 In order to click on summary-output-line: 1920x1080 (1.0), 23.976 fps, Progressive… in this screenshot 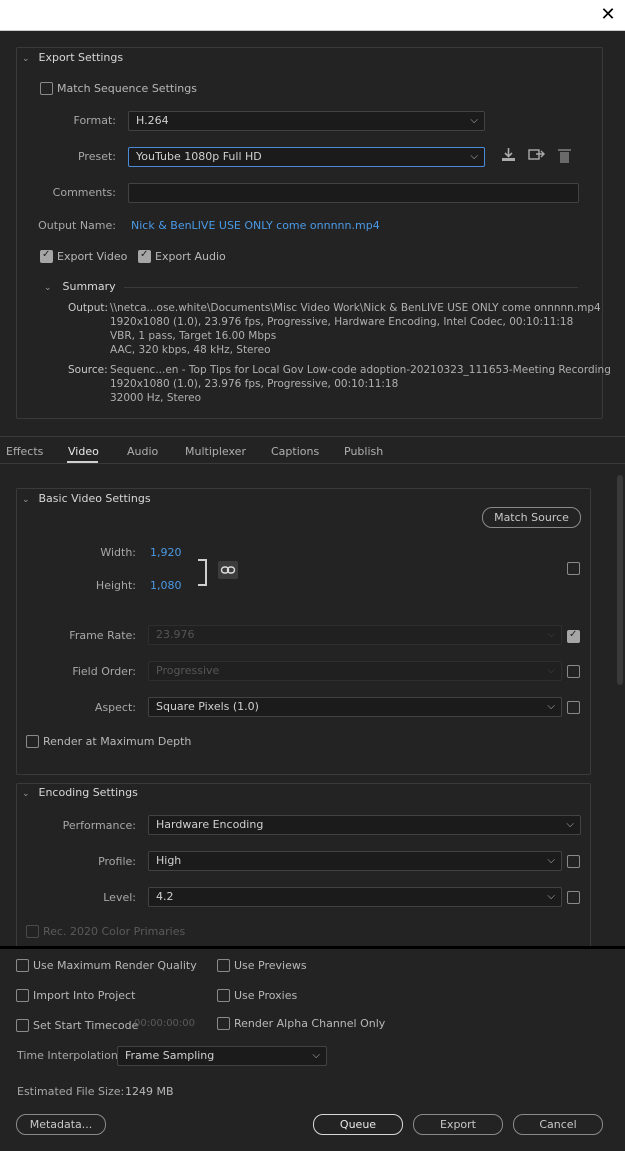, I will do `click(342, 322)`.